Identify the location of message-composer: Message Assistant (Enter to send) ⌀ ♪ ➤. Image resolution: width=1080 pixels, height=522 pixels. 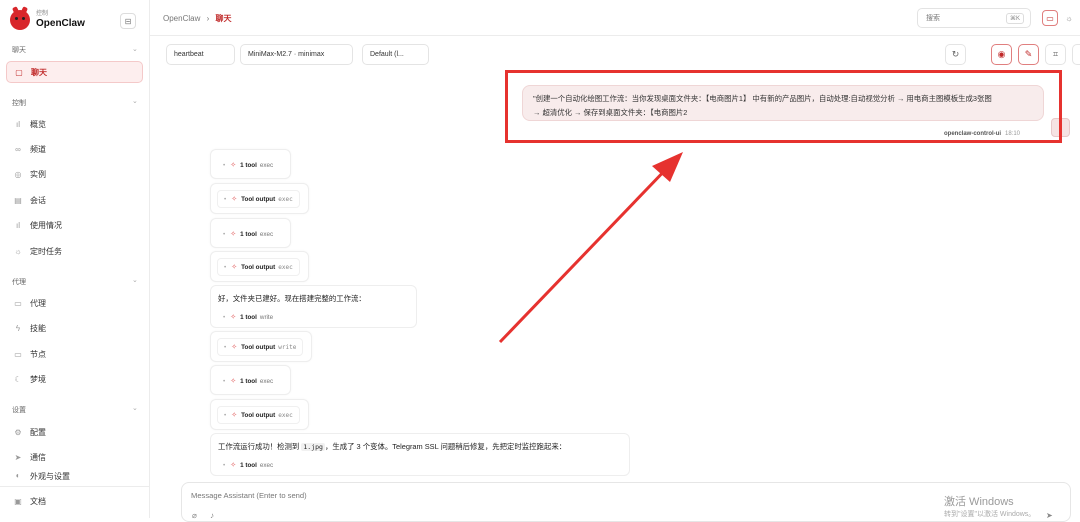
(626, 502).